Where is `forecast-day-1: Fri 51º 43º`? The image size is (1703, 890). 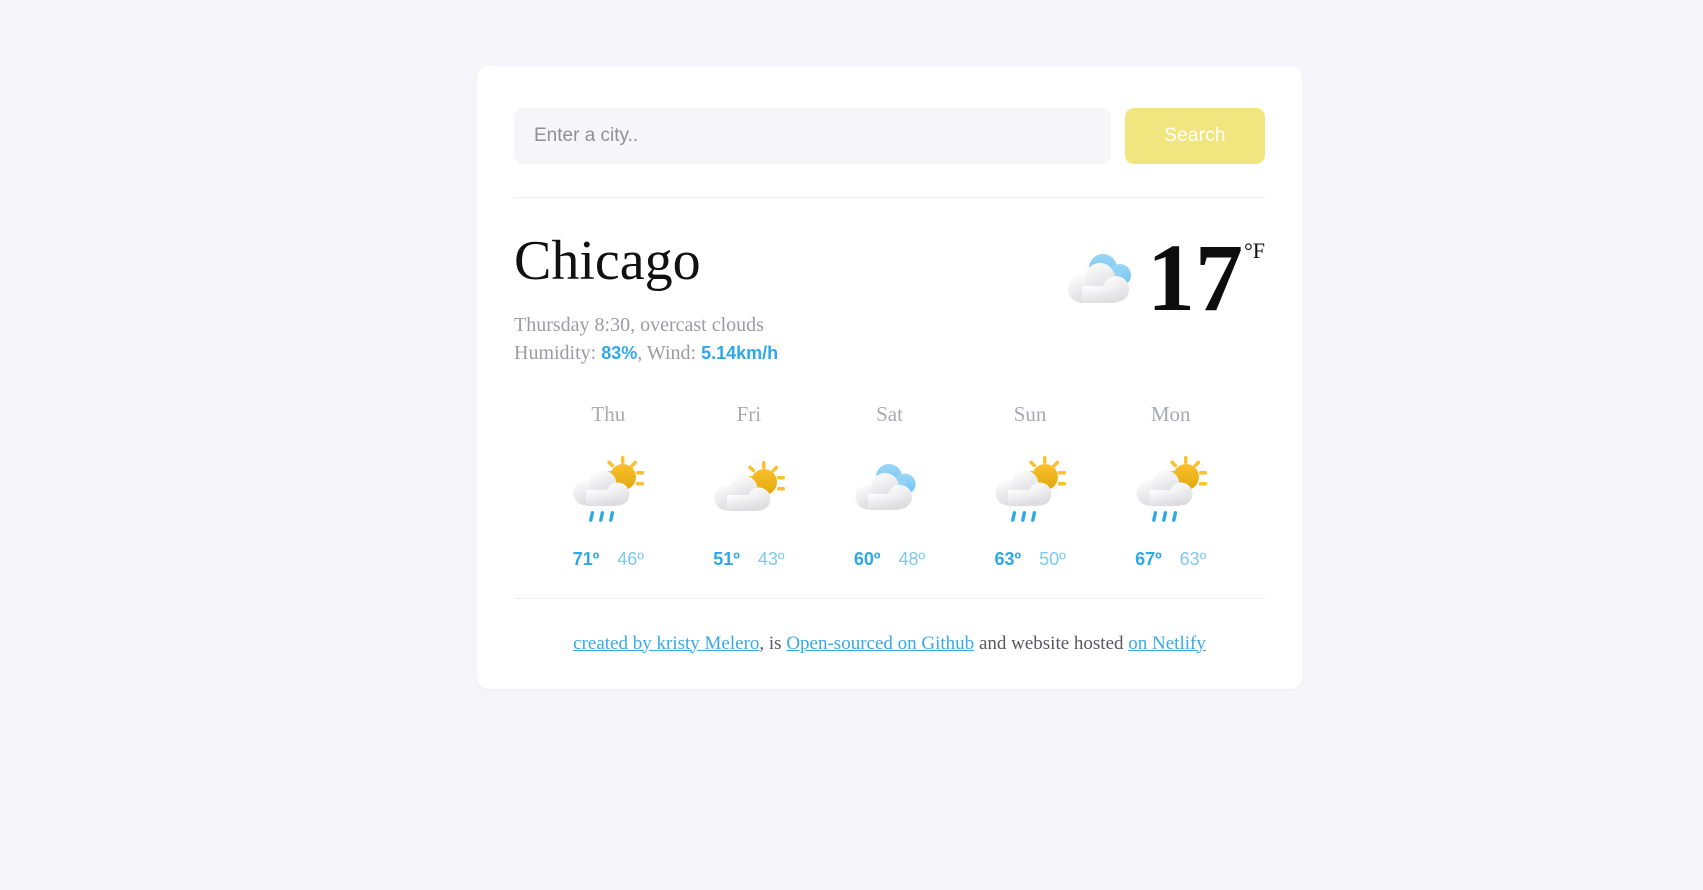
forecast-day-1: Fri 51º 43º is located at coordinates (749, 486).